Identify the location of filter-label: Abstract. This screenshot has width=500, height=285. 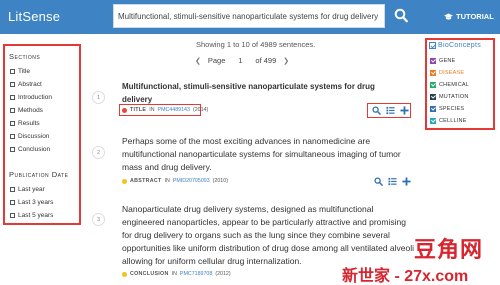
(30, 84).